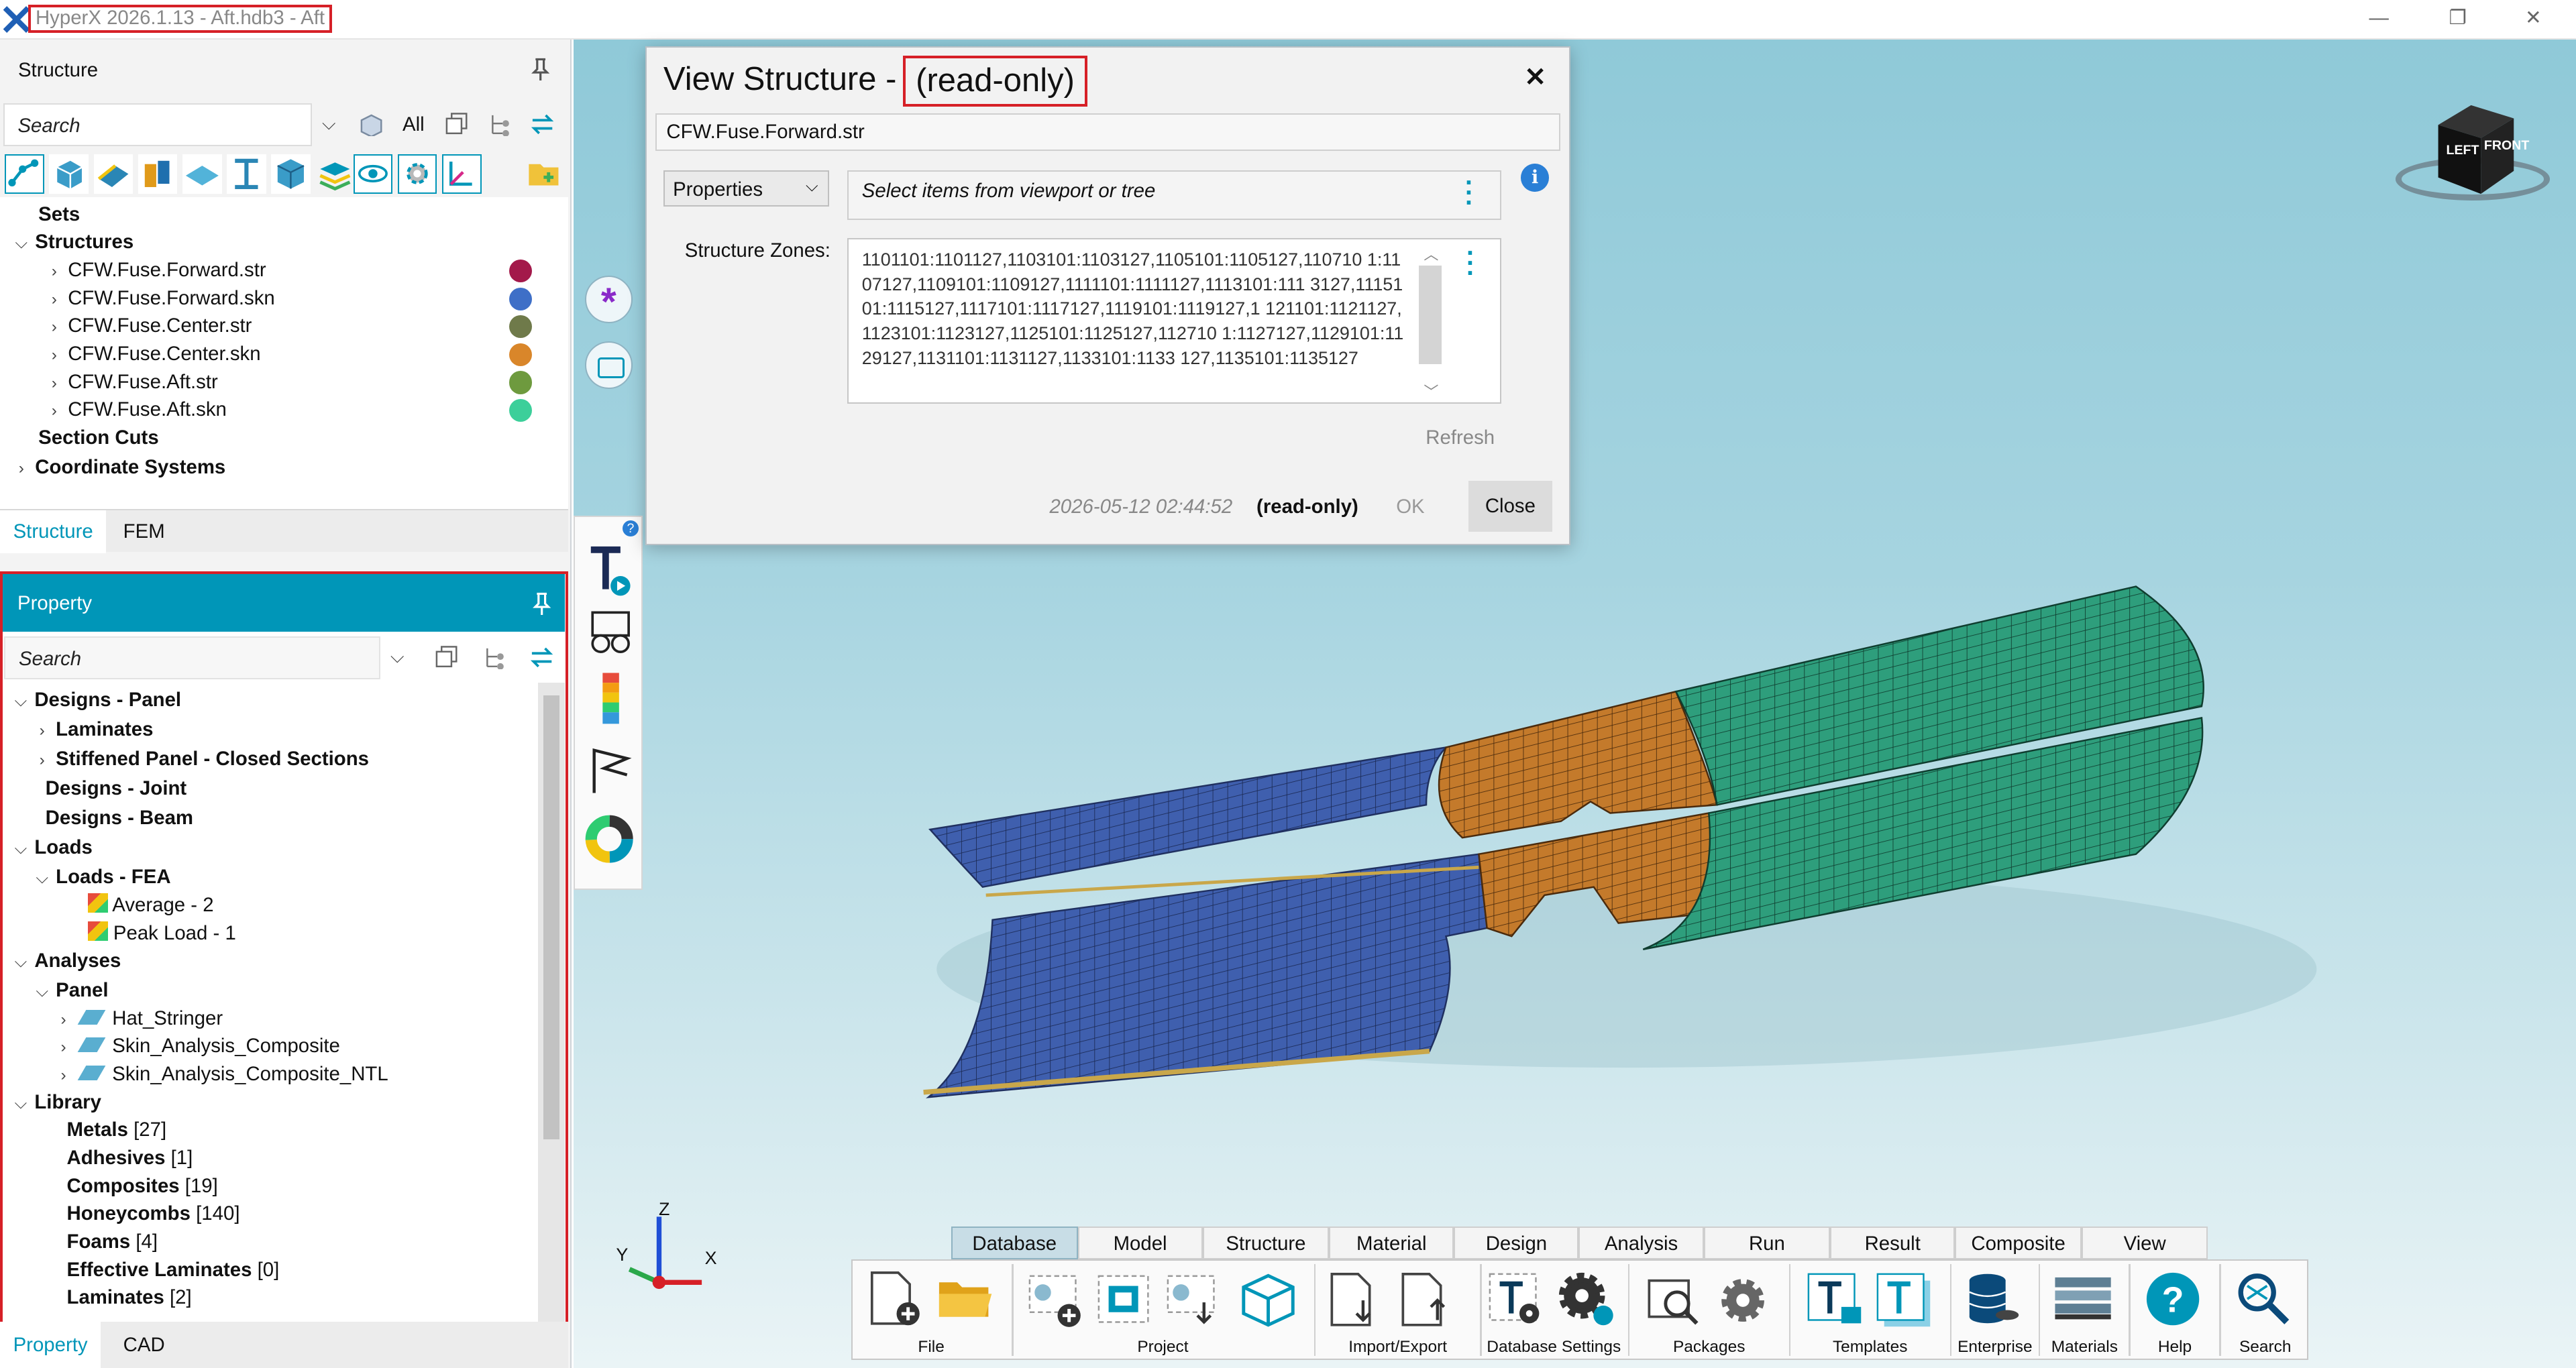 This screenshot has width=2576, height=1368. What do you see at coordinates (149, 326) in the screenshot?
I see `tree-item-structure: › CFW.Fuse.Center.str` at bounding box center [149, 326].